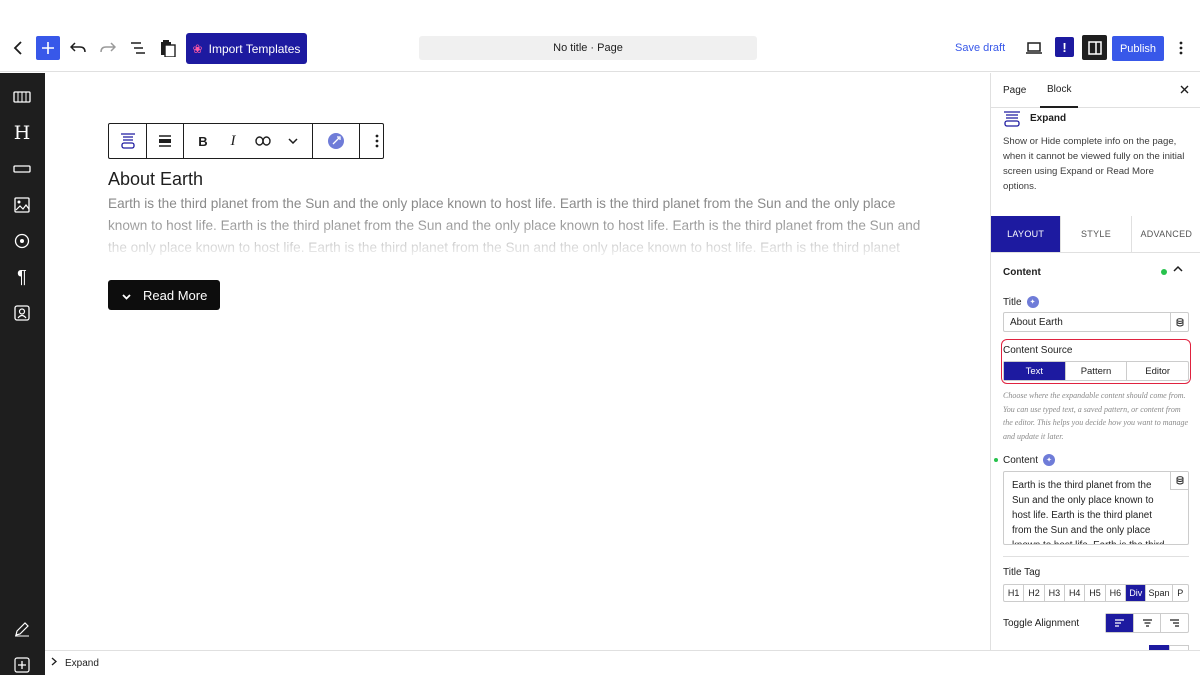 Image resolution: width=1200 pixels, height=675 pixels. I want to click on toolbar-group-block, so click(128, 141).